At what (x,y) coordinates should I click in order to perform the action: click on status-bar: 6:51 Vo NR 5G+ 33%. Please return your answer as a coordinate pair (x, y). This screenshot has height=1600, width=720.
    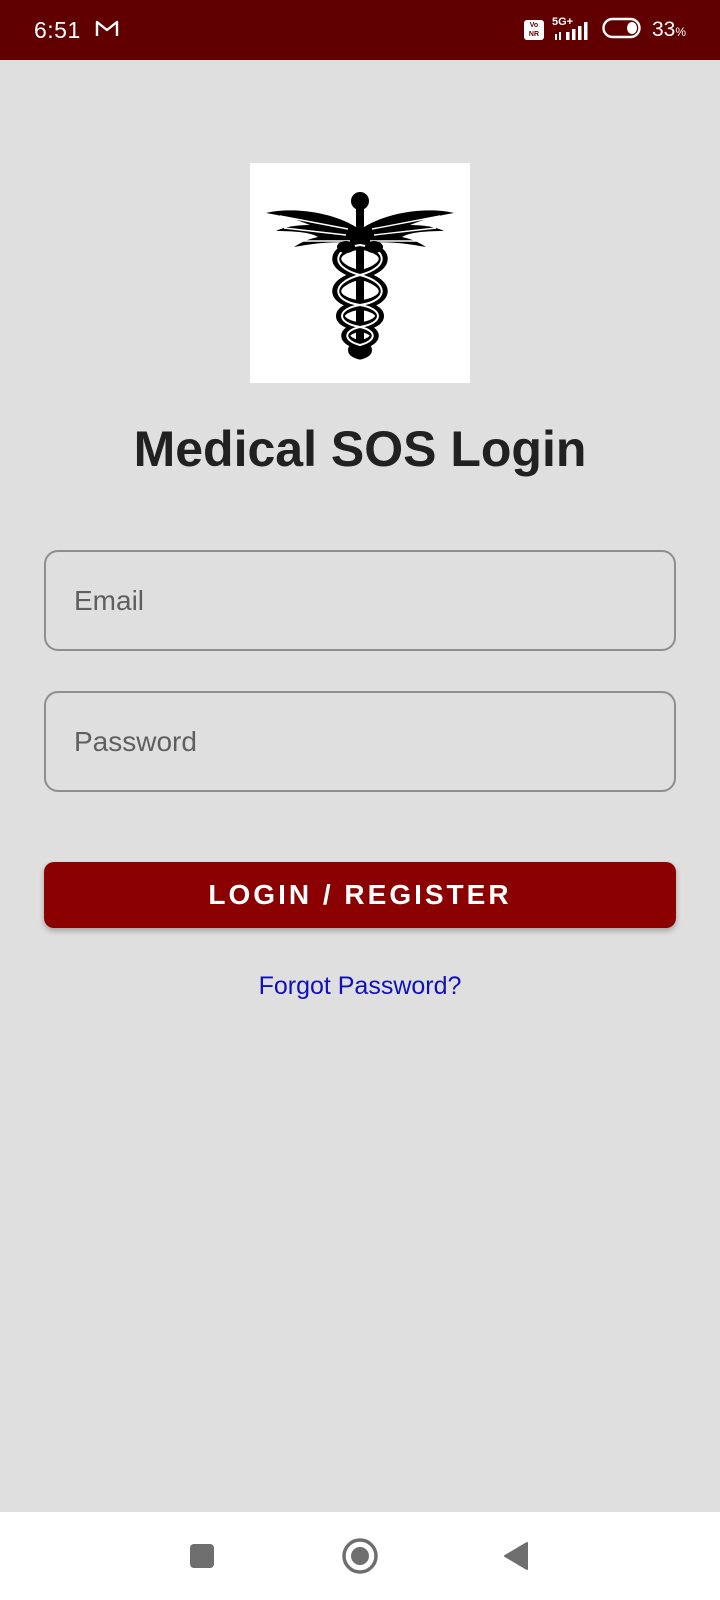
    Looking at the image, I should click on (360, 30).